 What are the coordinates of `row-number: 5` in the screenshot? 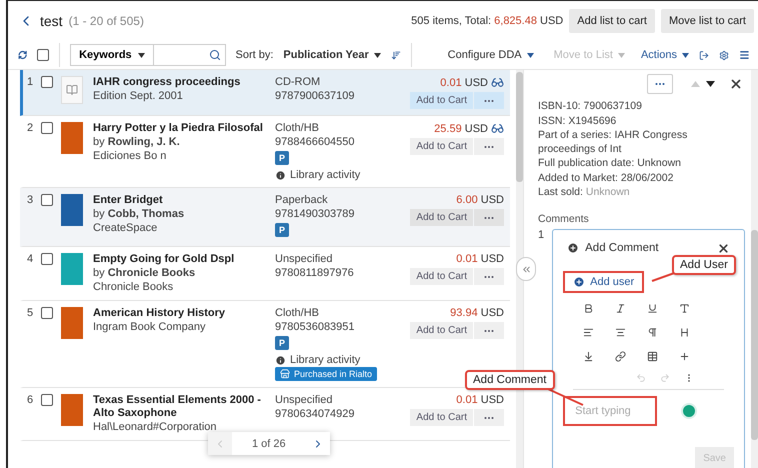 It's located at (30, 314).